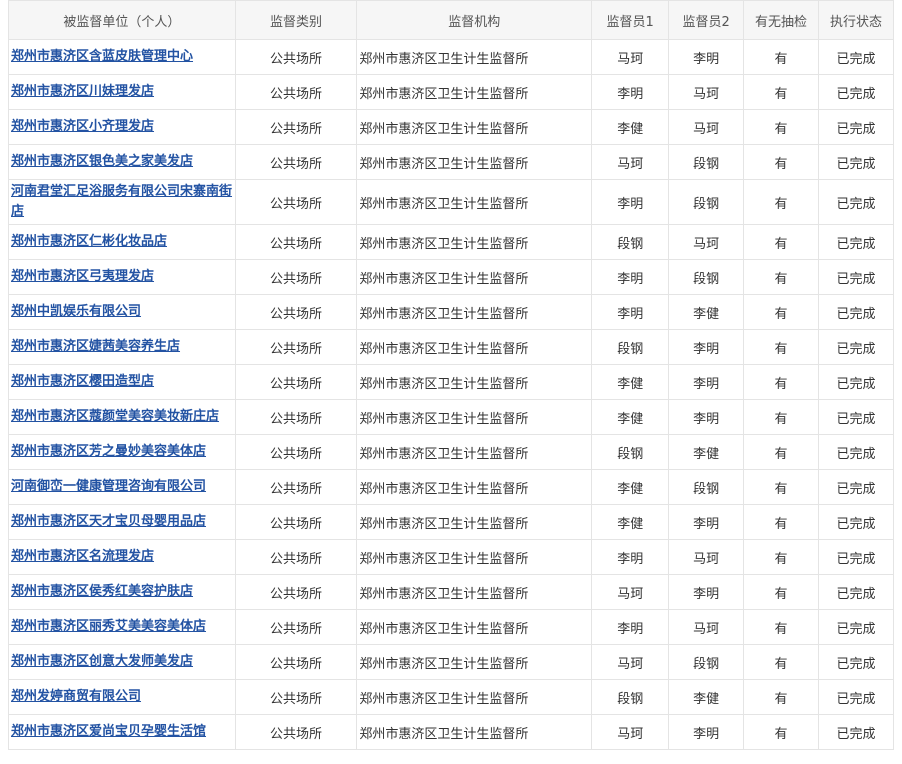 The image size is (902, 764). I want to click on unit-link: 郑州市惠济区芳之曼妙美容美体店, so click(108, 451).